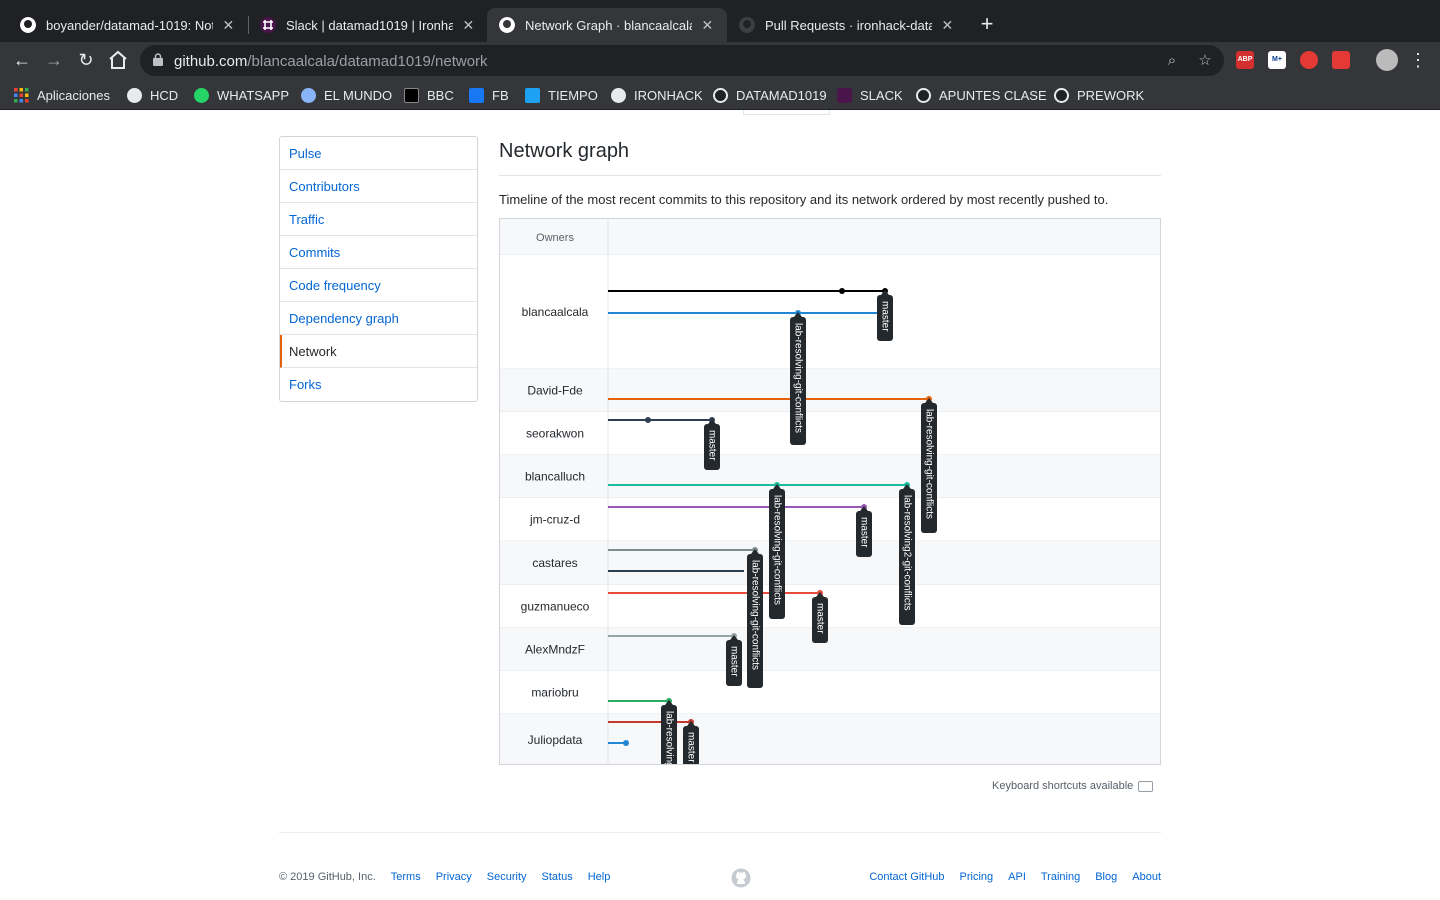 Image resolution: width=1440 pixels, height=900 pixels. Describe the element at coordinates (981, 95) in the screenshot. I see `bookmark-apuntes-clase: APUNTES CLASE` at that location.